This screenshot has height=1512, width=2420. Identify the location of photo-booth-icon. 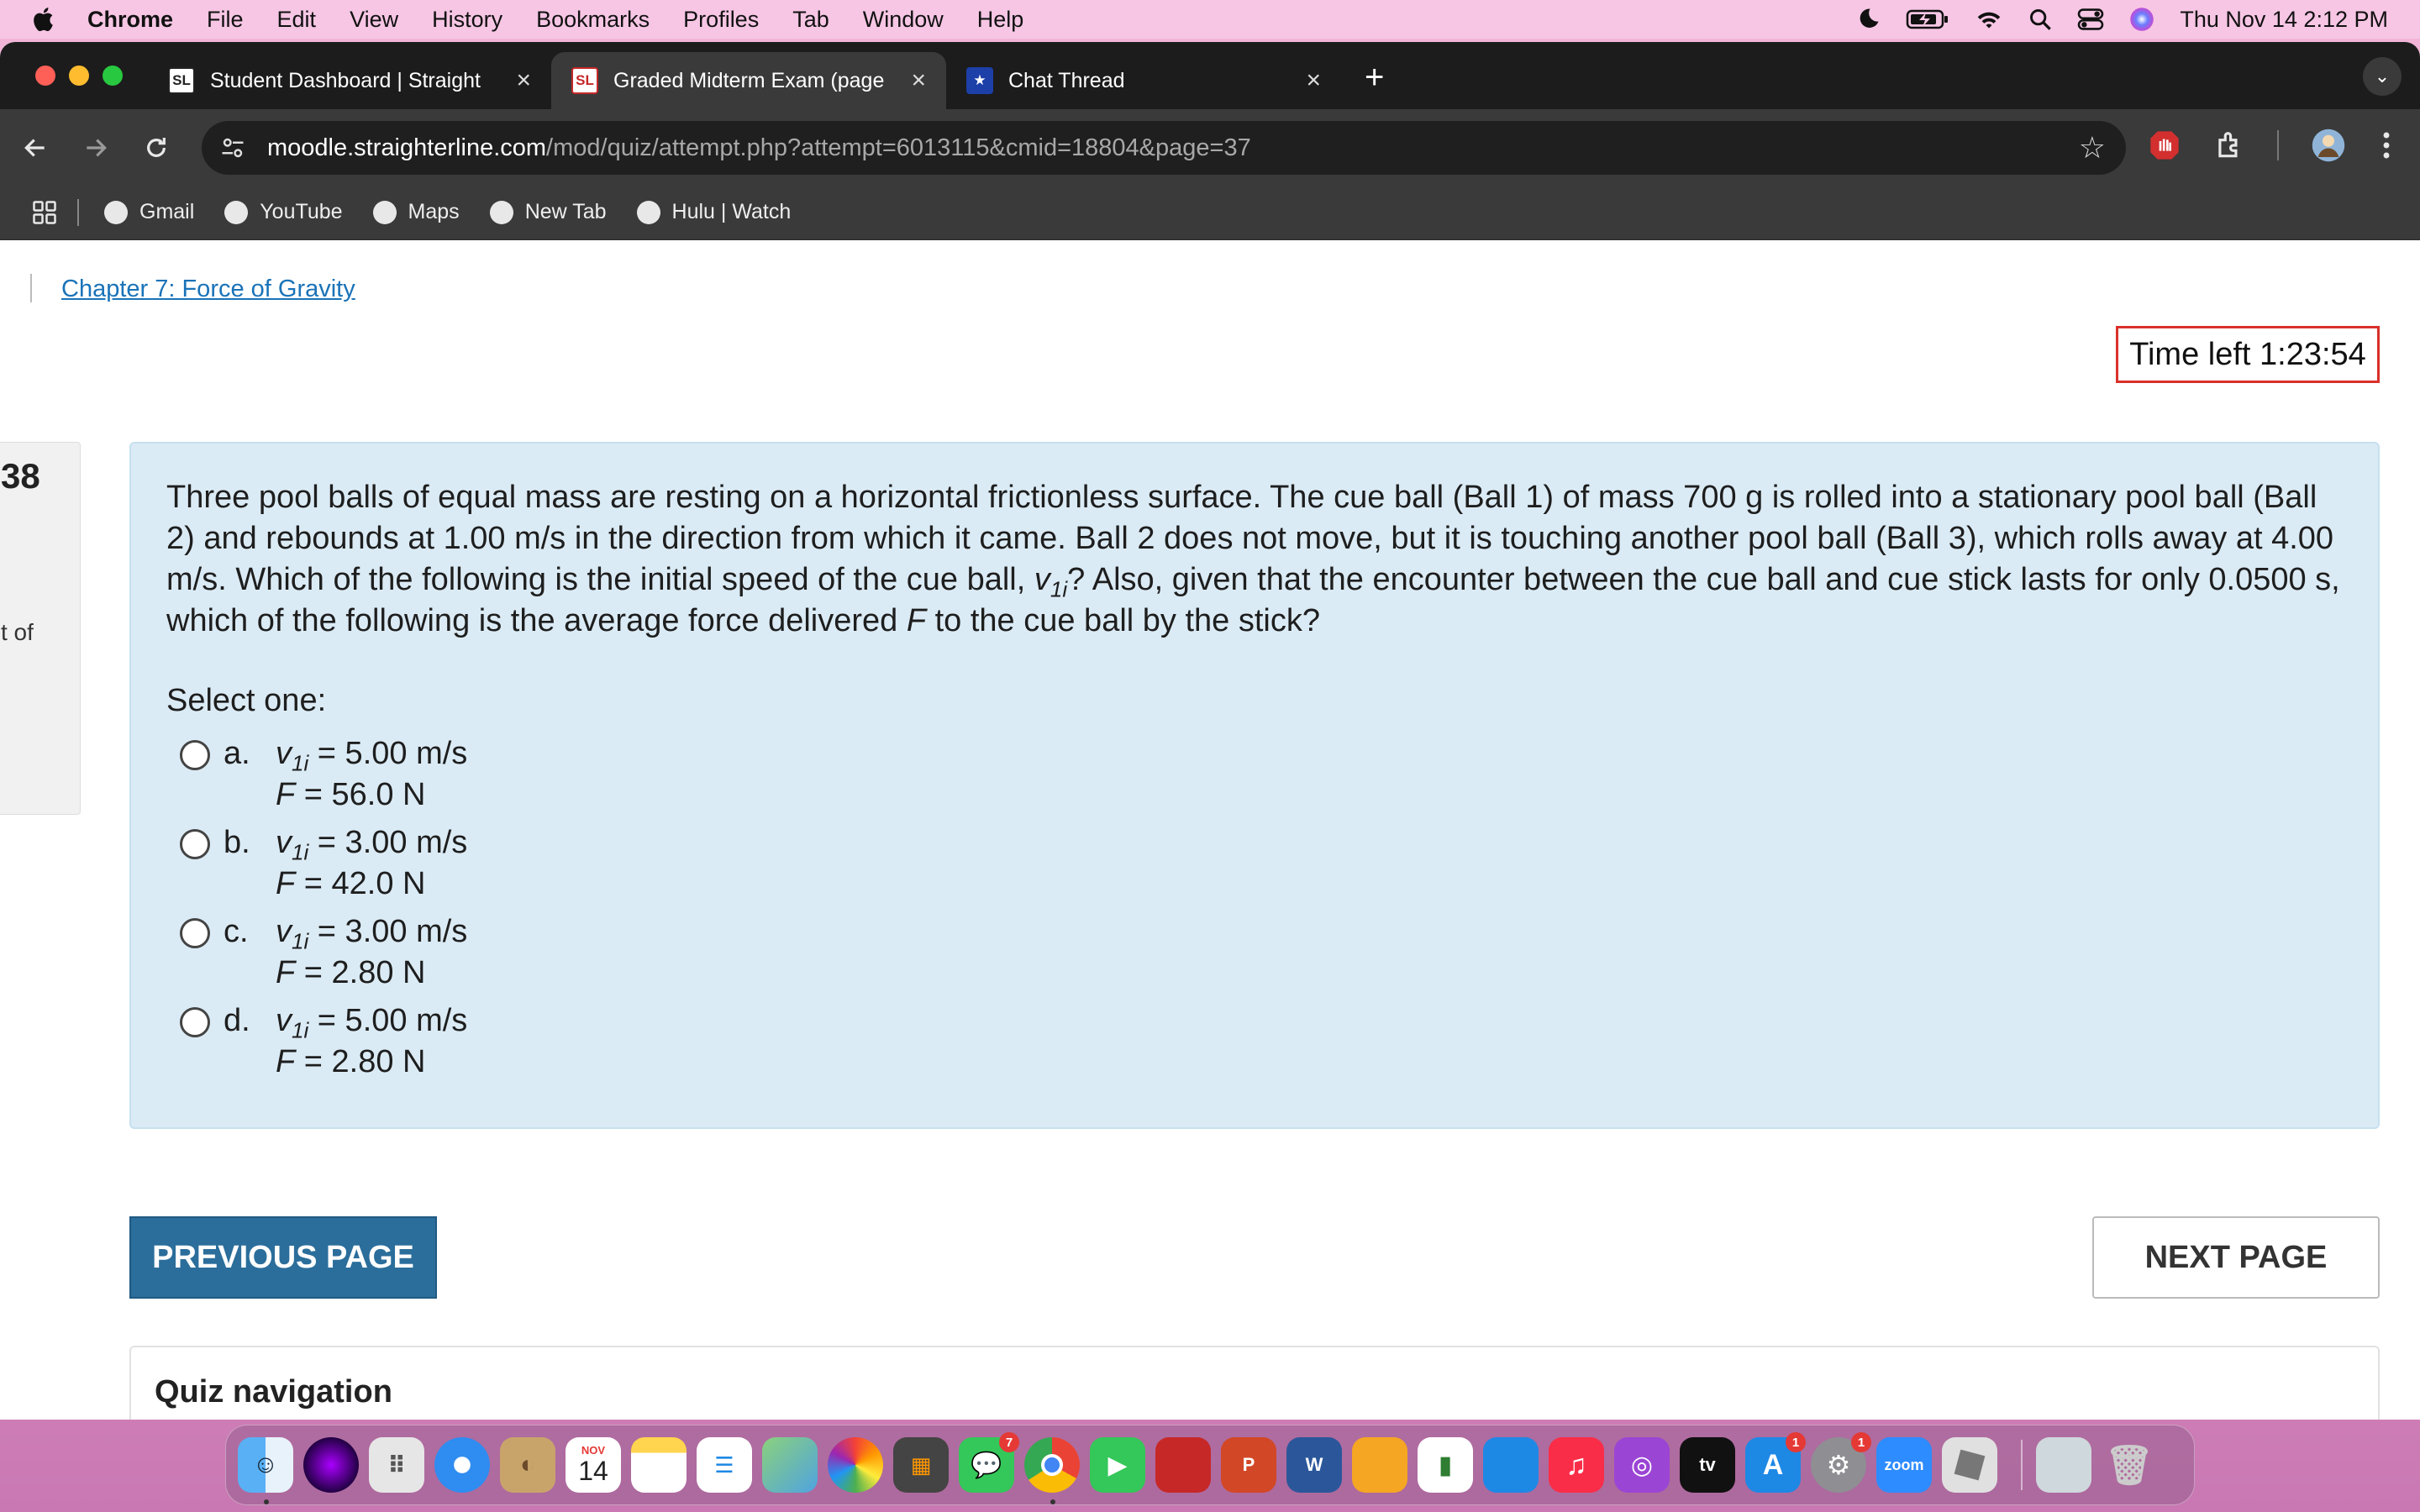
(1183, 1465).